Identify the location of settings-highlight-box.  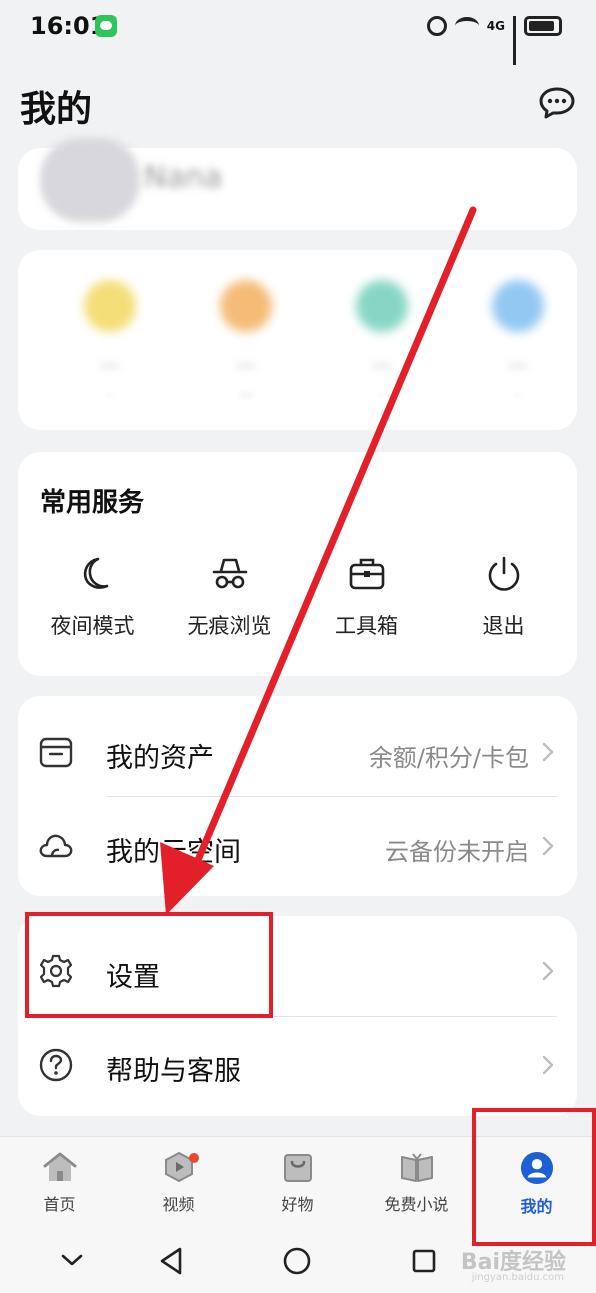
(149, 965).